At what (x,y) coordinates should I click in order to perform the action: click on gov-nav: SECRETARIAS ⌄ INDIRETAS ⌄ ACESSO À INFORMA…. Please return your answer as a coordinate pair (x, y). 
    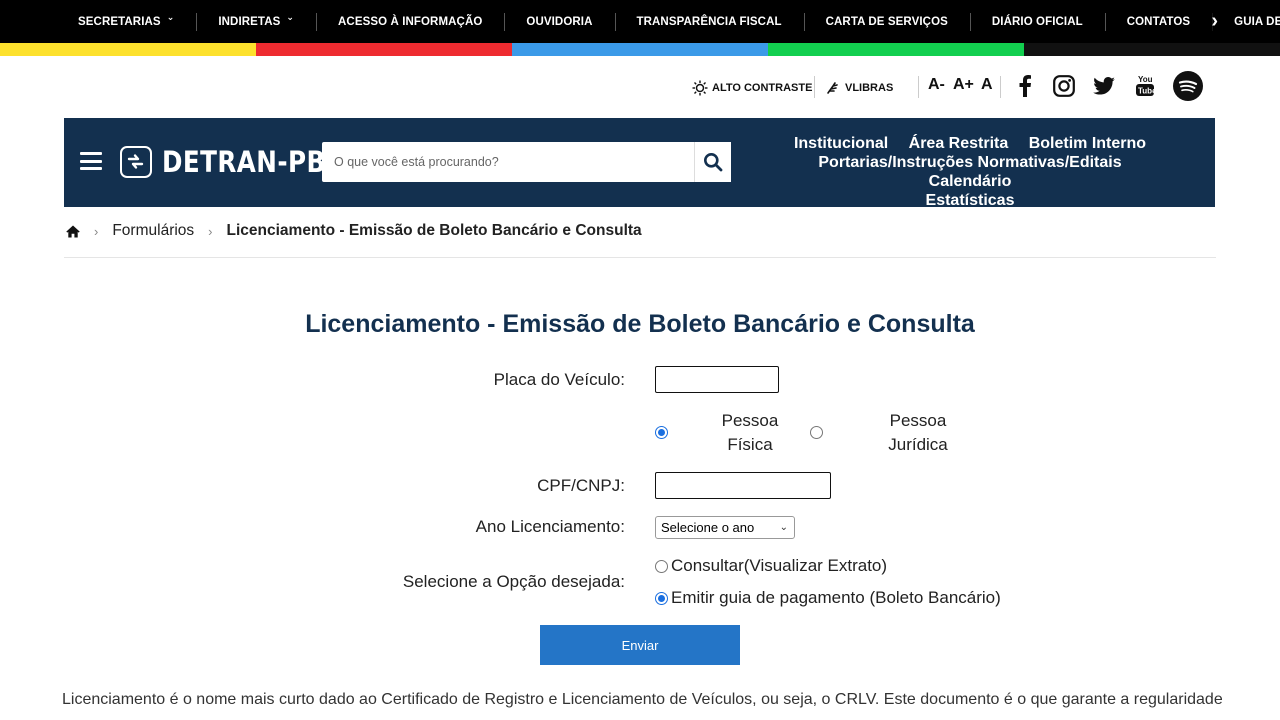
    Looking at the image, I should click on (640, 21).